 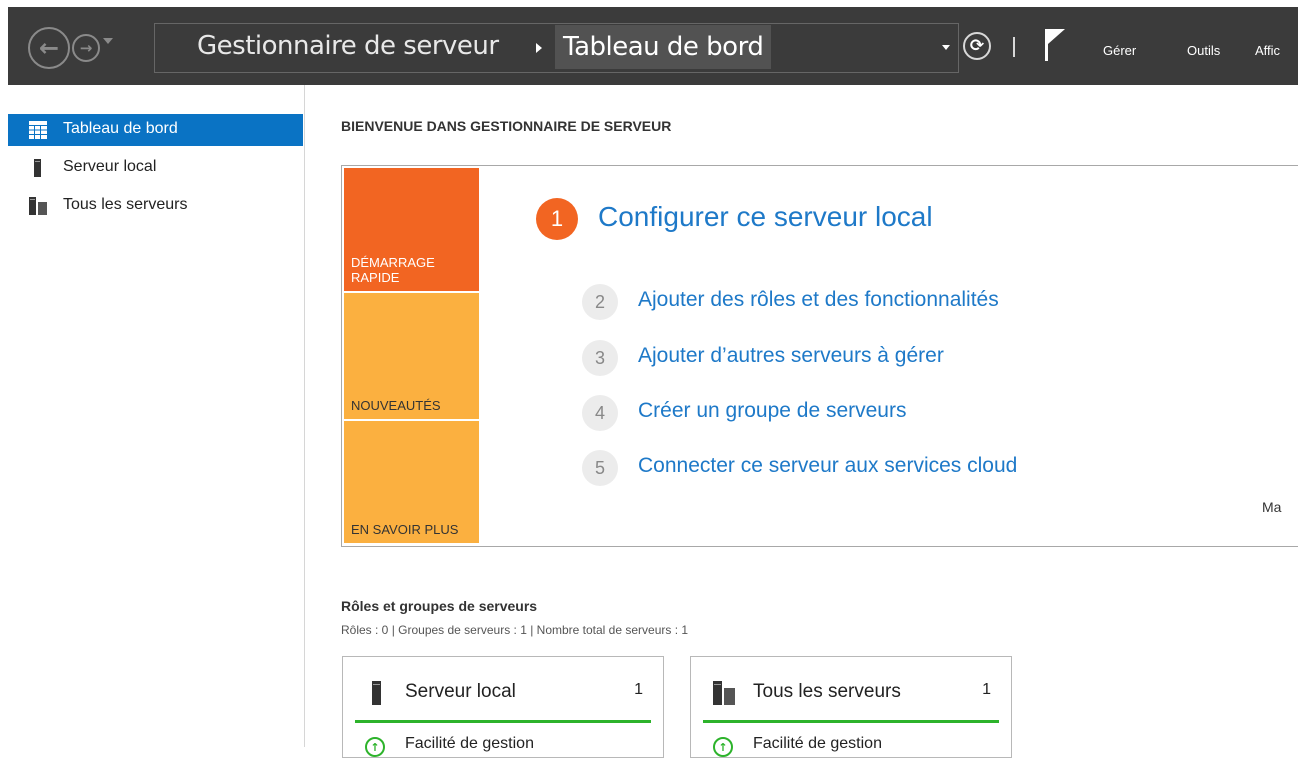 I want to click on breadcrumb: Gestionnaire de serveur Tableau de bord, so click(x=556, y=48).